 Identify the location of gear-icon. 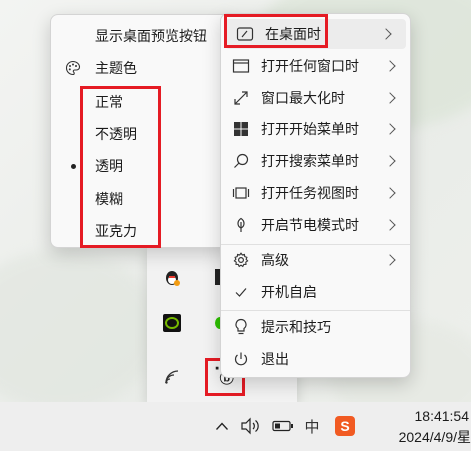
(241, 260).